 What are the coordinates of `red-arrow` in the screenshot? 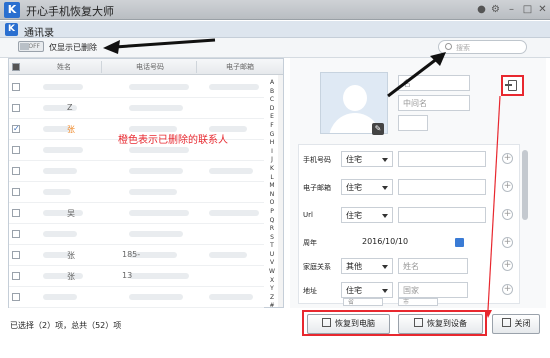 It's located at (494, 203).